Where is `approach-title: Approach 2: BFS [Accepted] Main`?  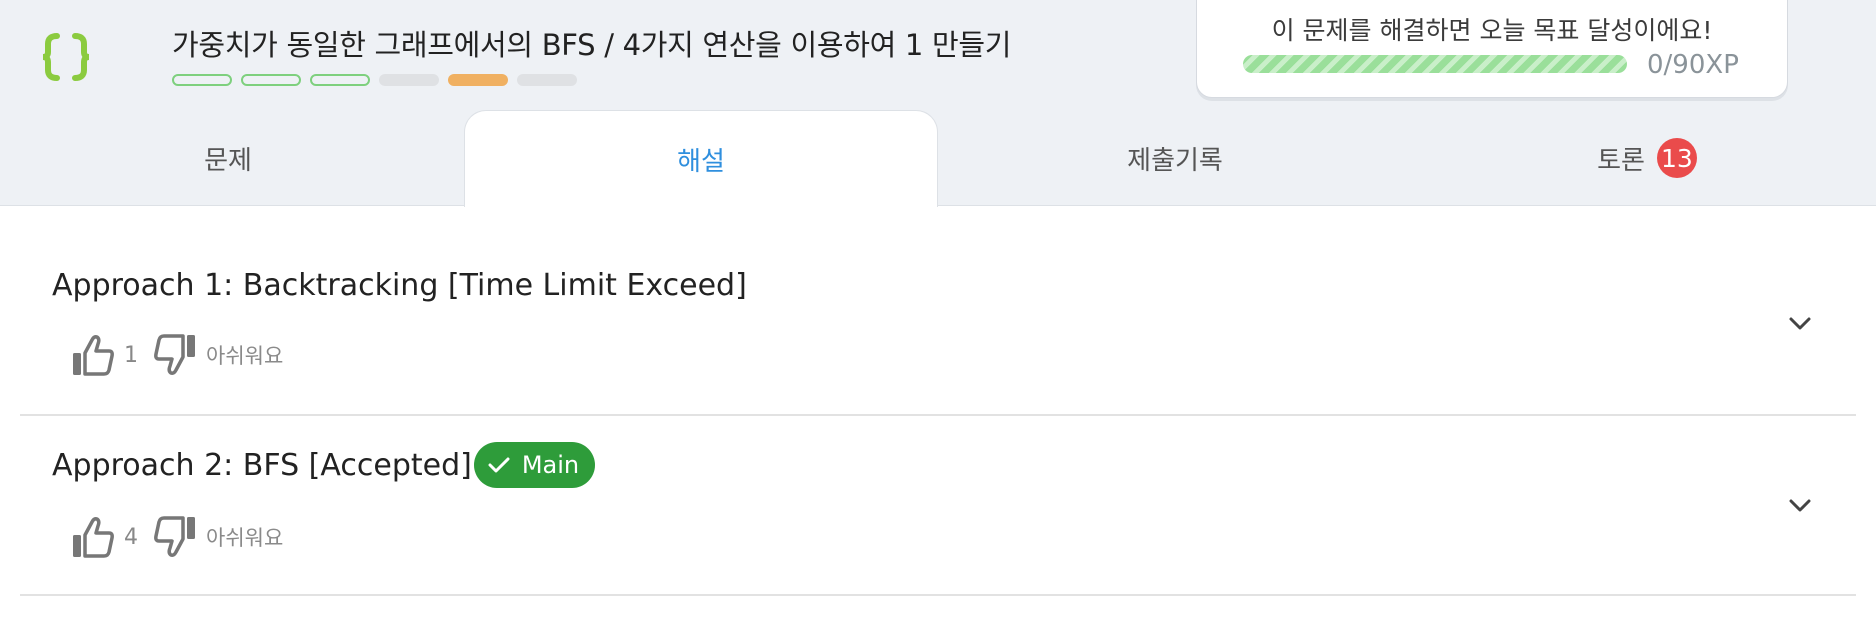
approach-title: Approach 2: BFS [Accepted] Main is located at coordinates (324, 465).